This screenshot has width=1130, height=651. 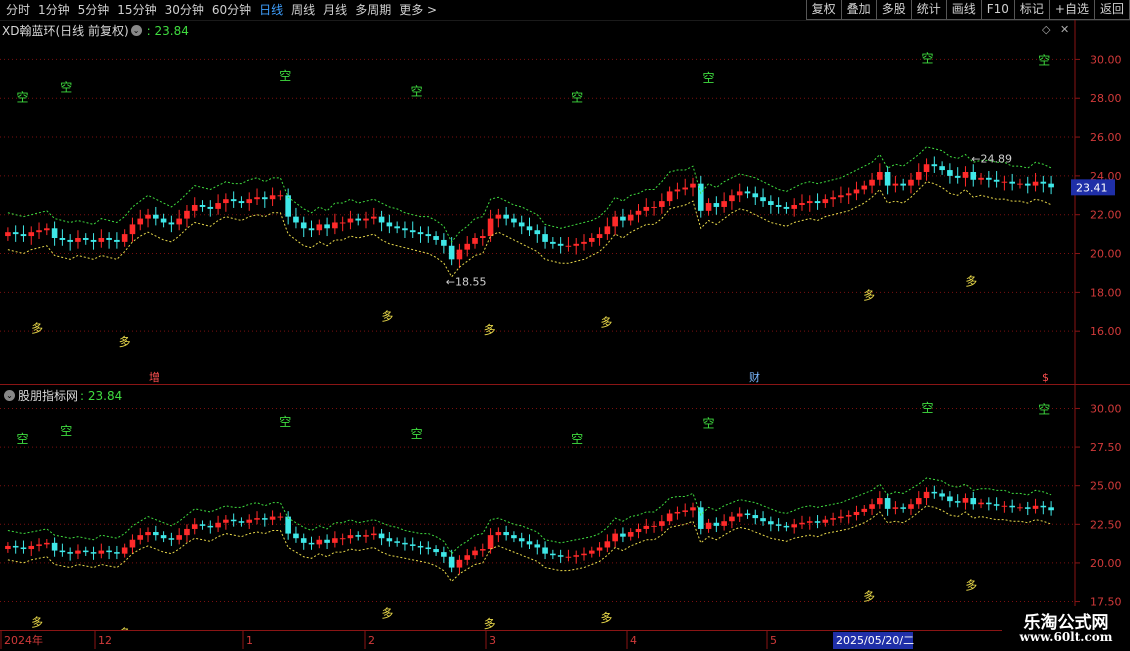 I want to click on tab-period-1: 1分钟, so click(x=54, y=10).